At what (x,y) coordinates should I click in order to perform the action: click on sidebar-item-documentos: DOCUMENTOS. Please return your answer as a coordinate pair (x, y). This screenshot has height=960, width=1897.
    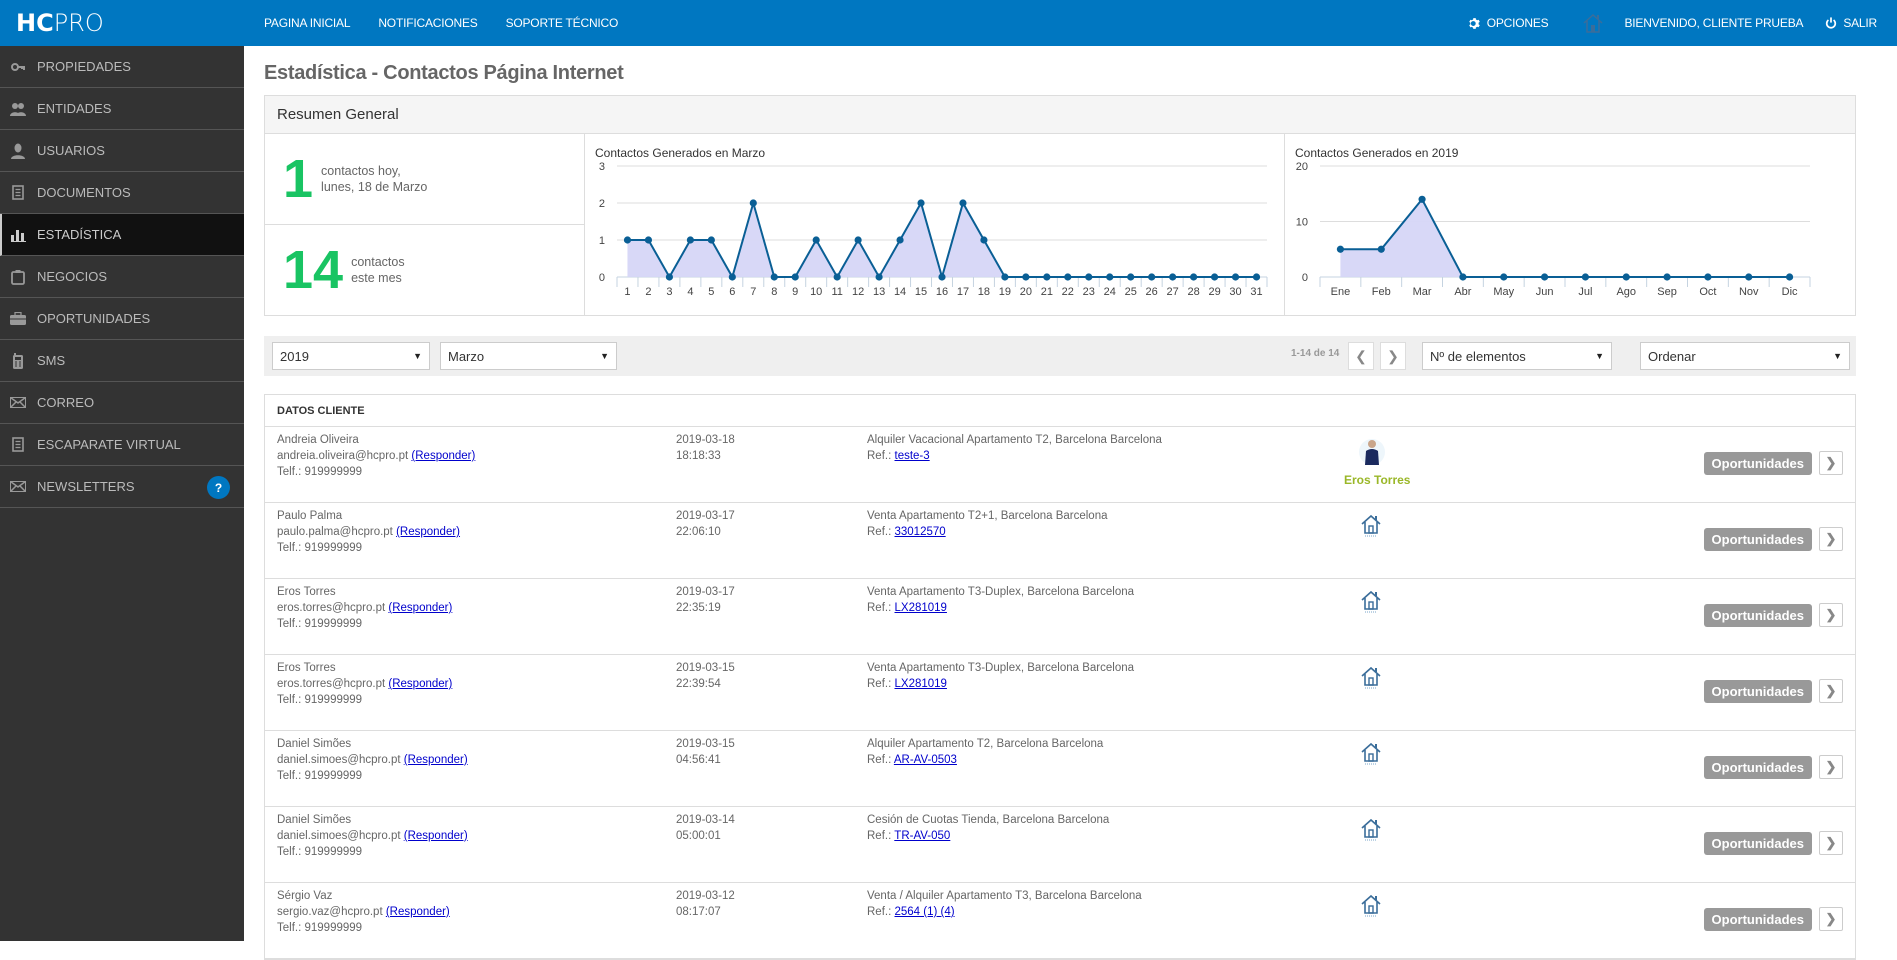
    Looking at the image, I should click on (122, 193).